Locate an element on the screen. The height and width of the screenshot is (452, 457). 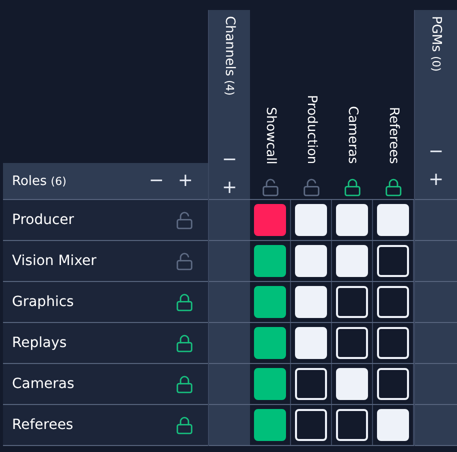
section-title: PGMs is located at coordinates (436, 34).